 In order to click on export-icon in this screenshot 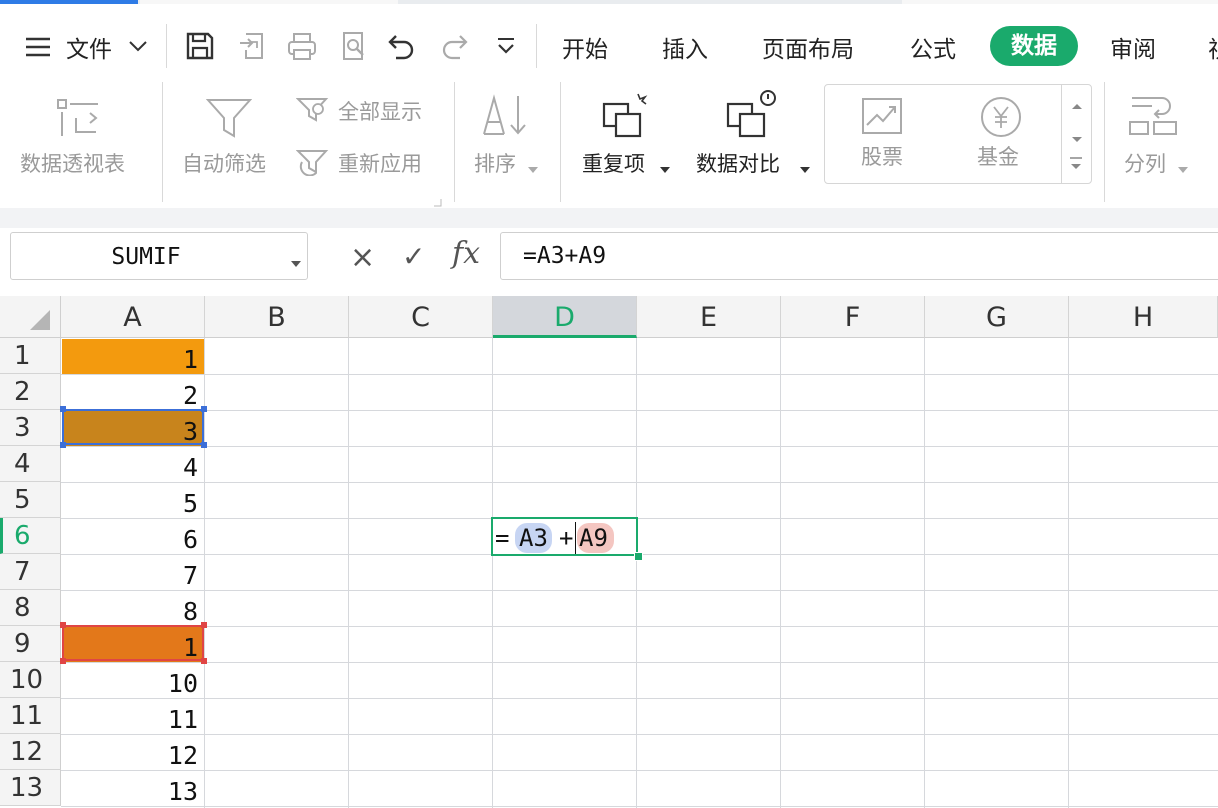, I will do `click(252, 46)`.